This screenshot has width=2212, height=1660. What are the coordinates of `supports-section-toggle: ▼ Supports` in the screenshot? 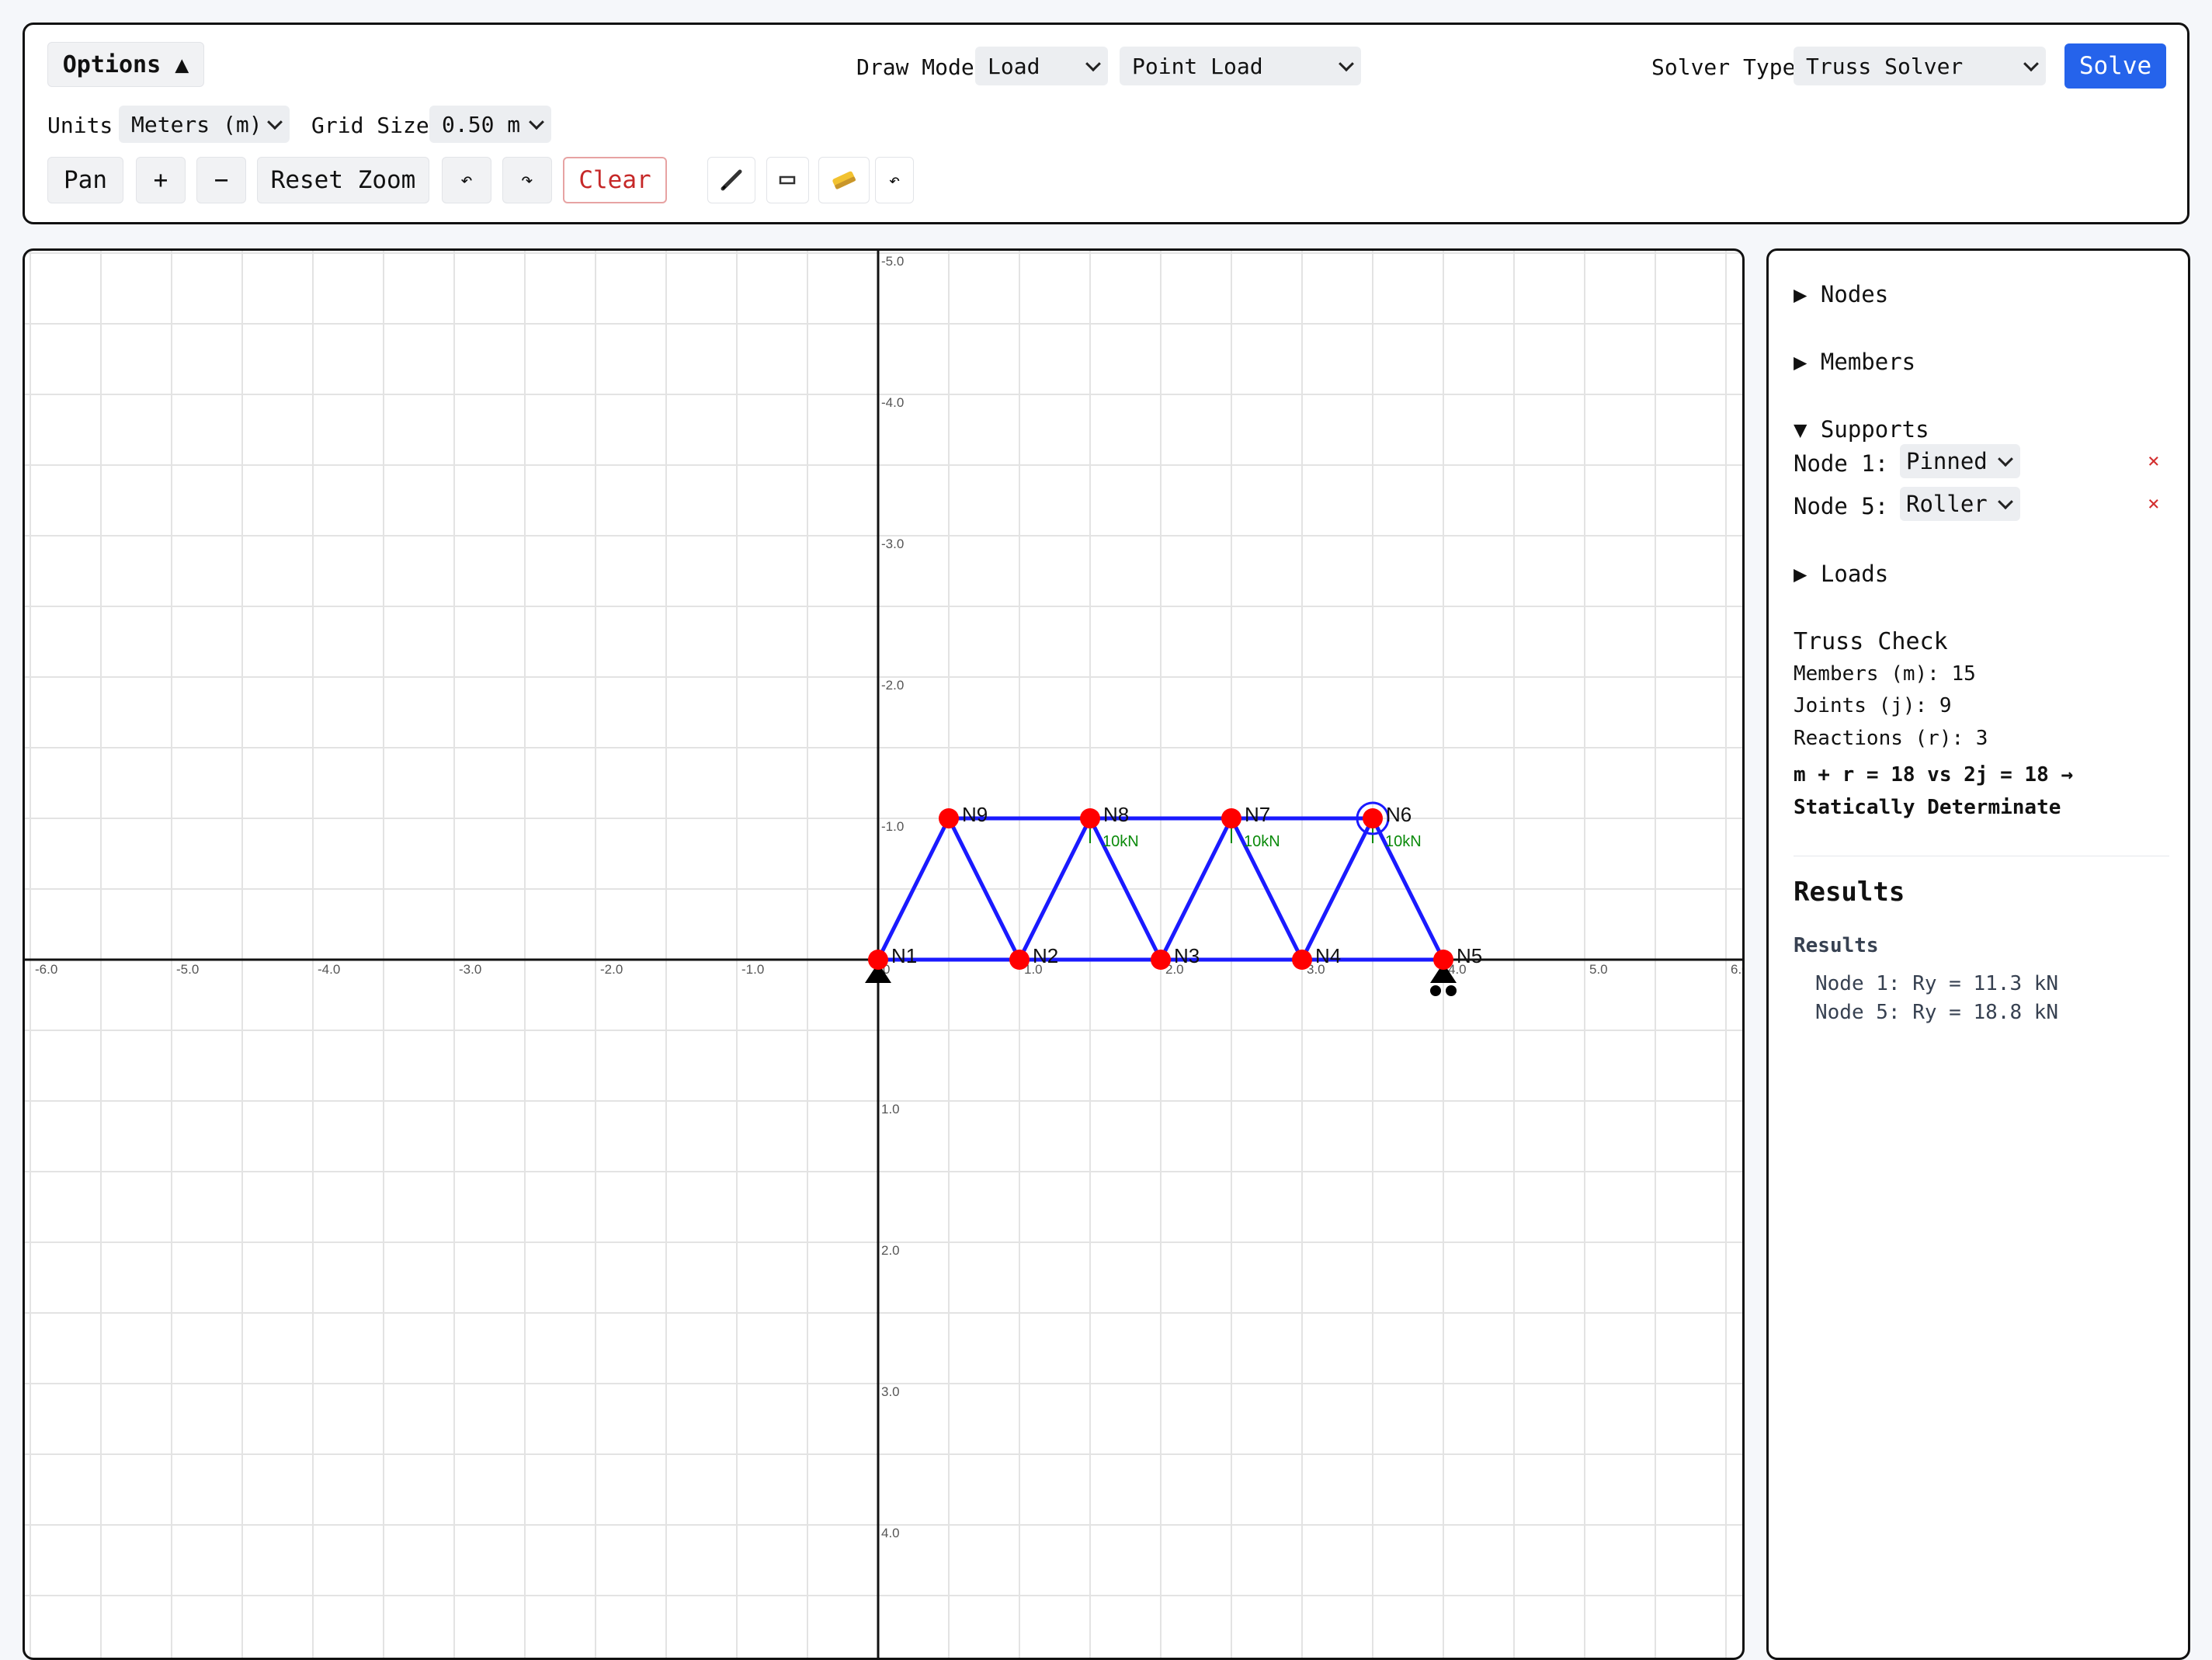 It's located at (1861, 429).